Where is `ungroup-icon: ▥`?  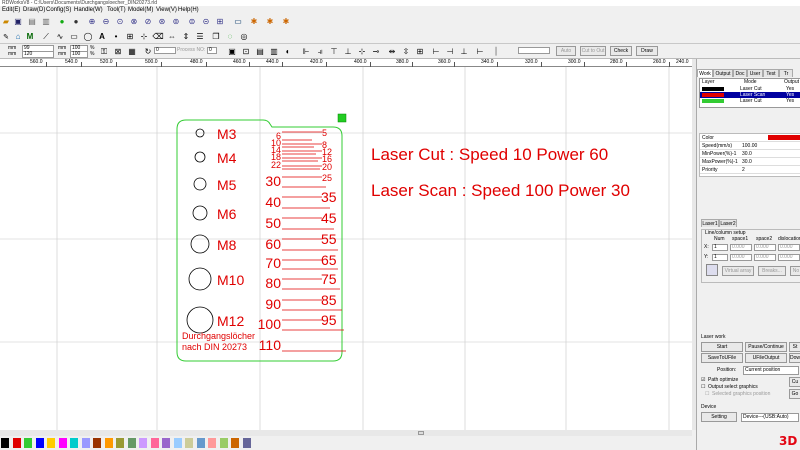
ungroup-icon: ▥ is located at coordinates (274, 51).